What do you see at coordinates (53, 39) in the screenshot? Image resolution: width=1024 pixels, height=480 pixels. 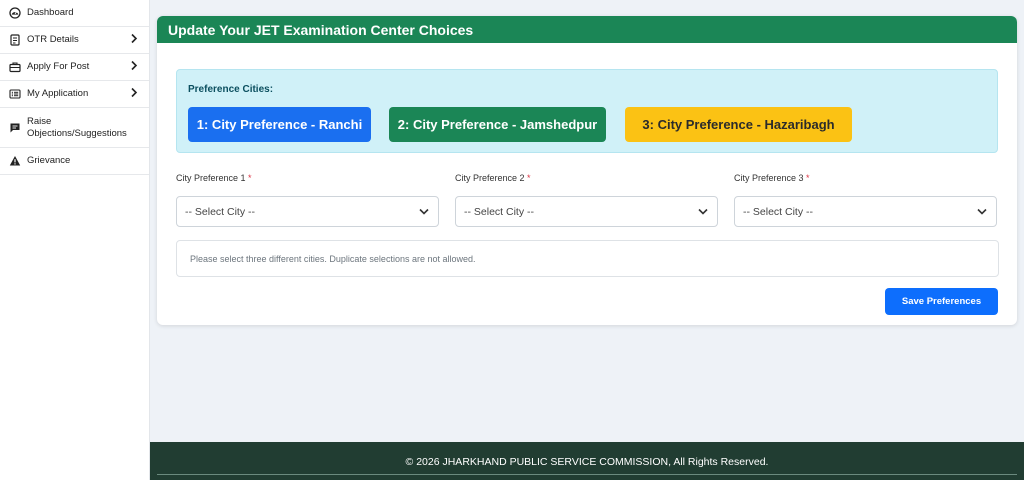 I see `sidebar-item-label: OTR Details` at bounding box center [53, 39].